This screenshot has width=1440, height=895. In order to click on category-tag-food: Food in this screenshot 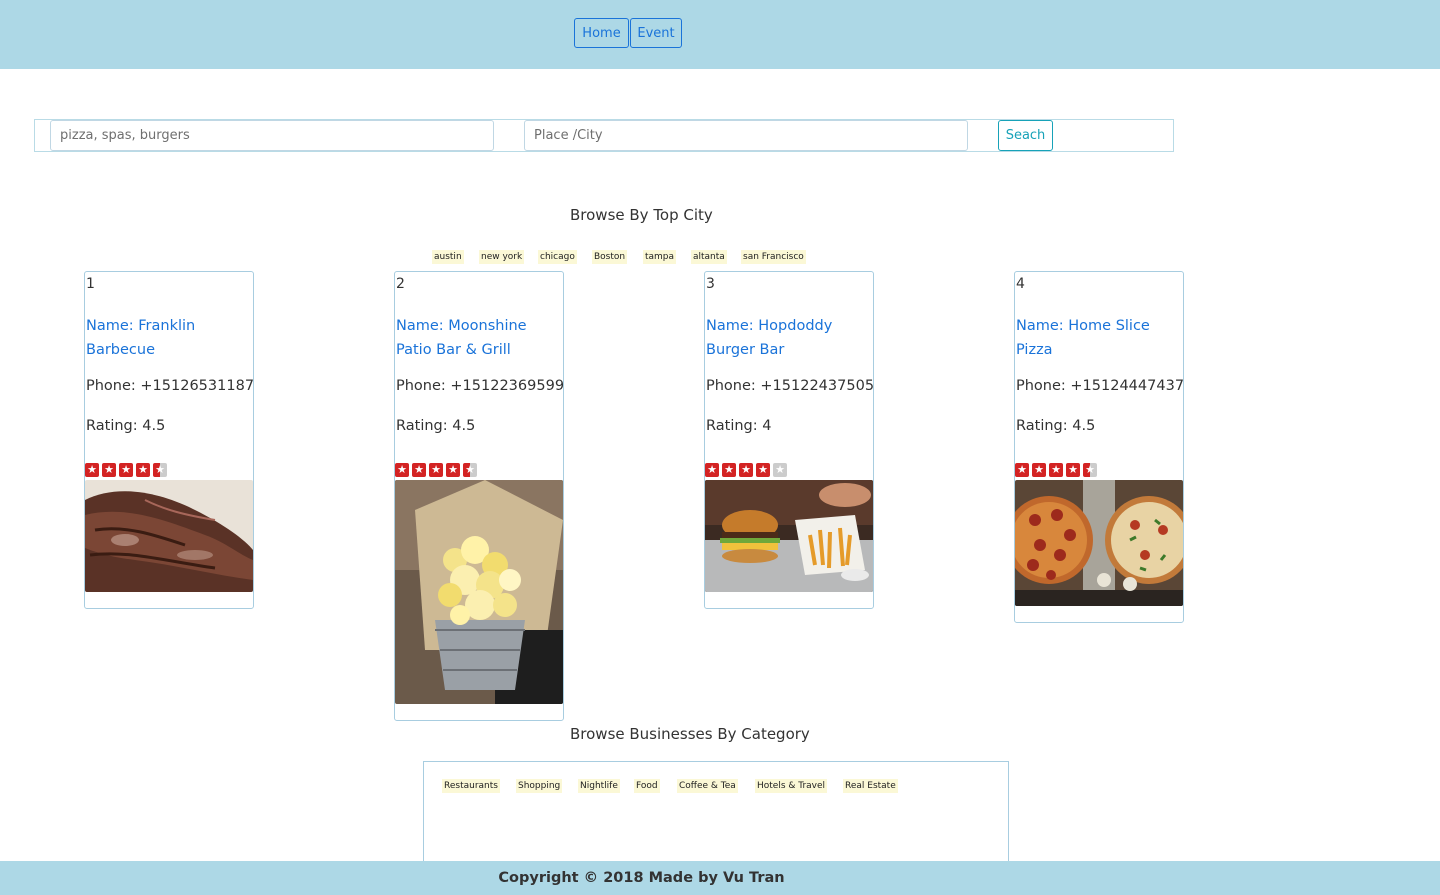, I will do `click(647, 786)`.